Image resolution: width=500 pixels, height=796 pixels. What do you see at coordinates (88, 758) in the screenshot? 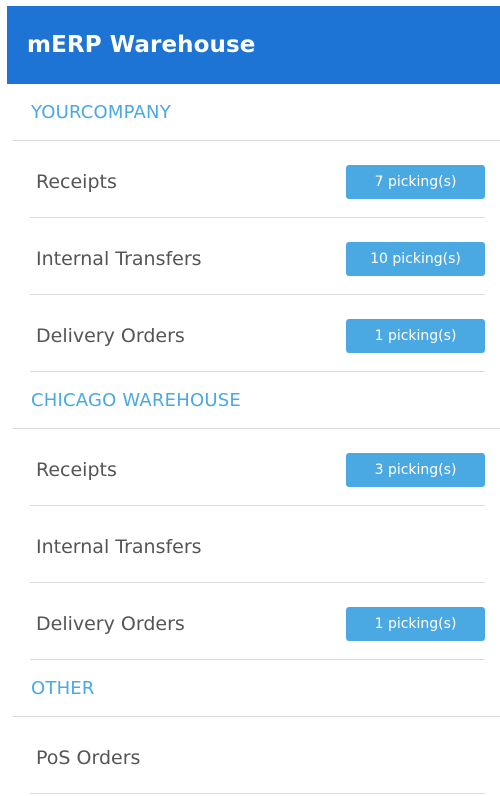
I see `operation-label: PoS Orders` at bounding box center [88, 758].